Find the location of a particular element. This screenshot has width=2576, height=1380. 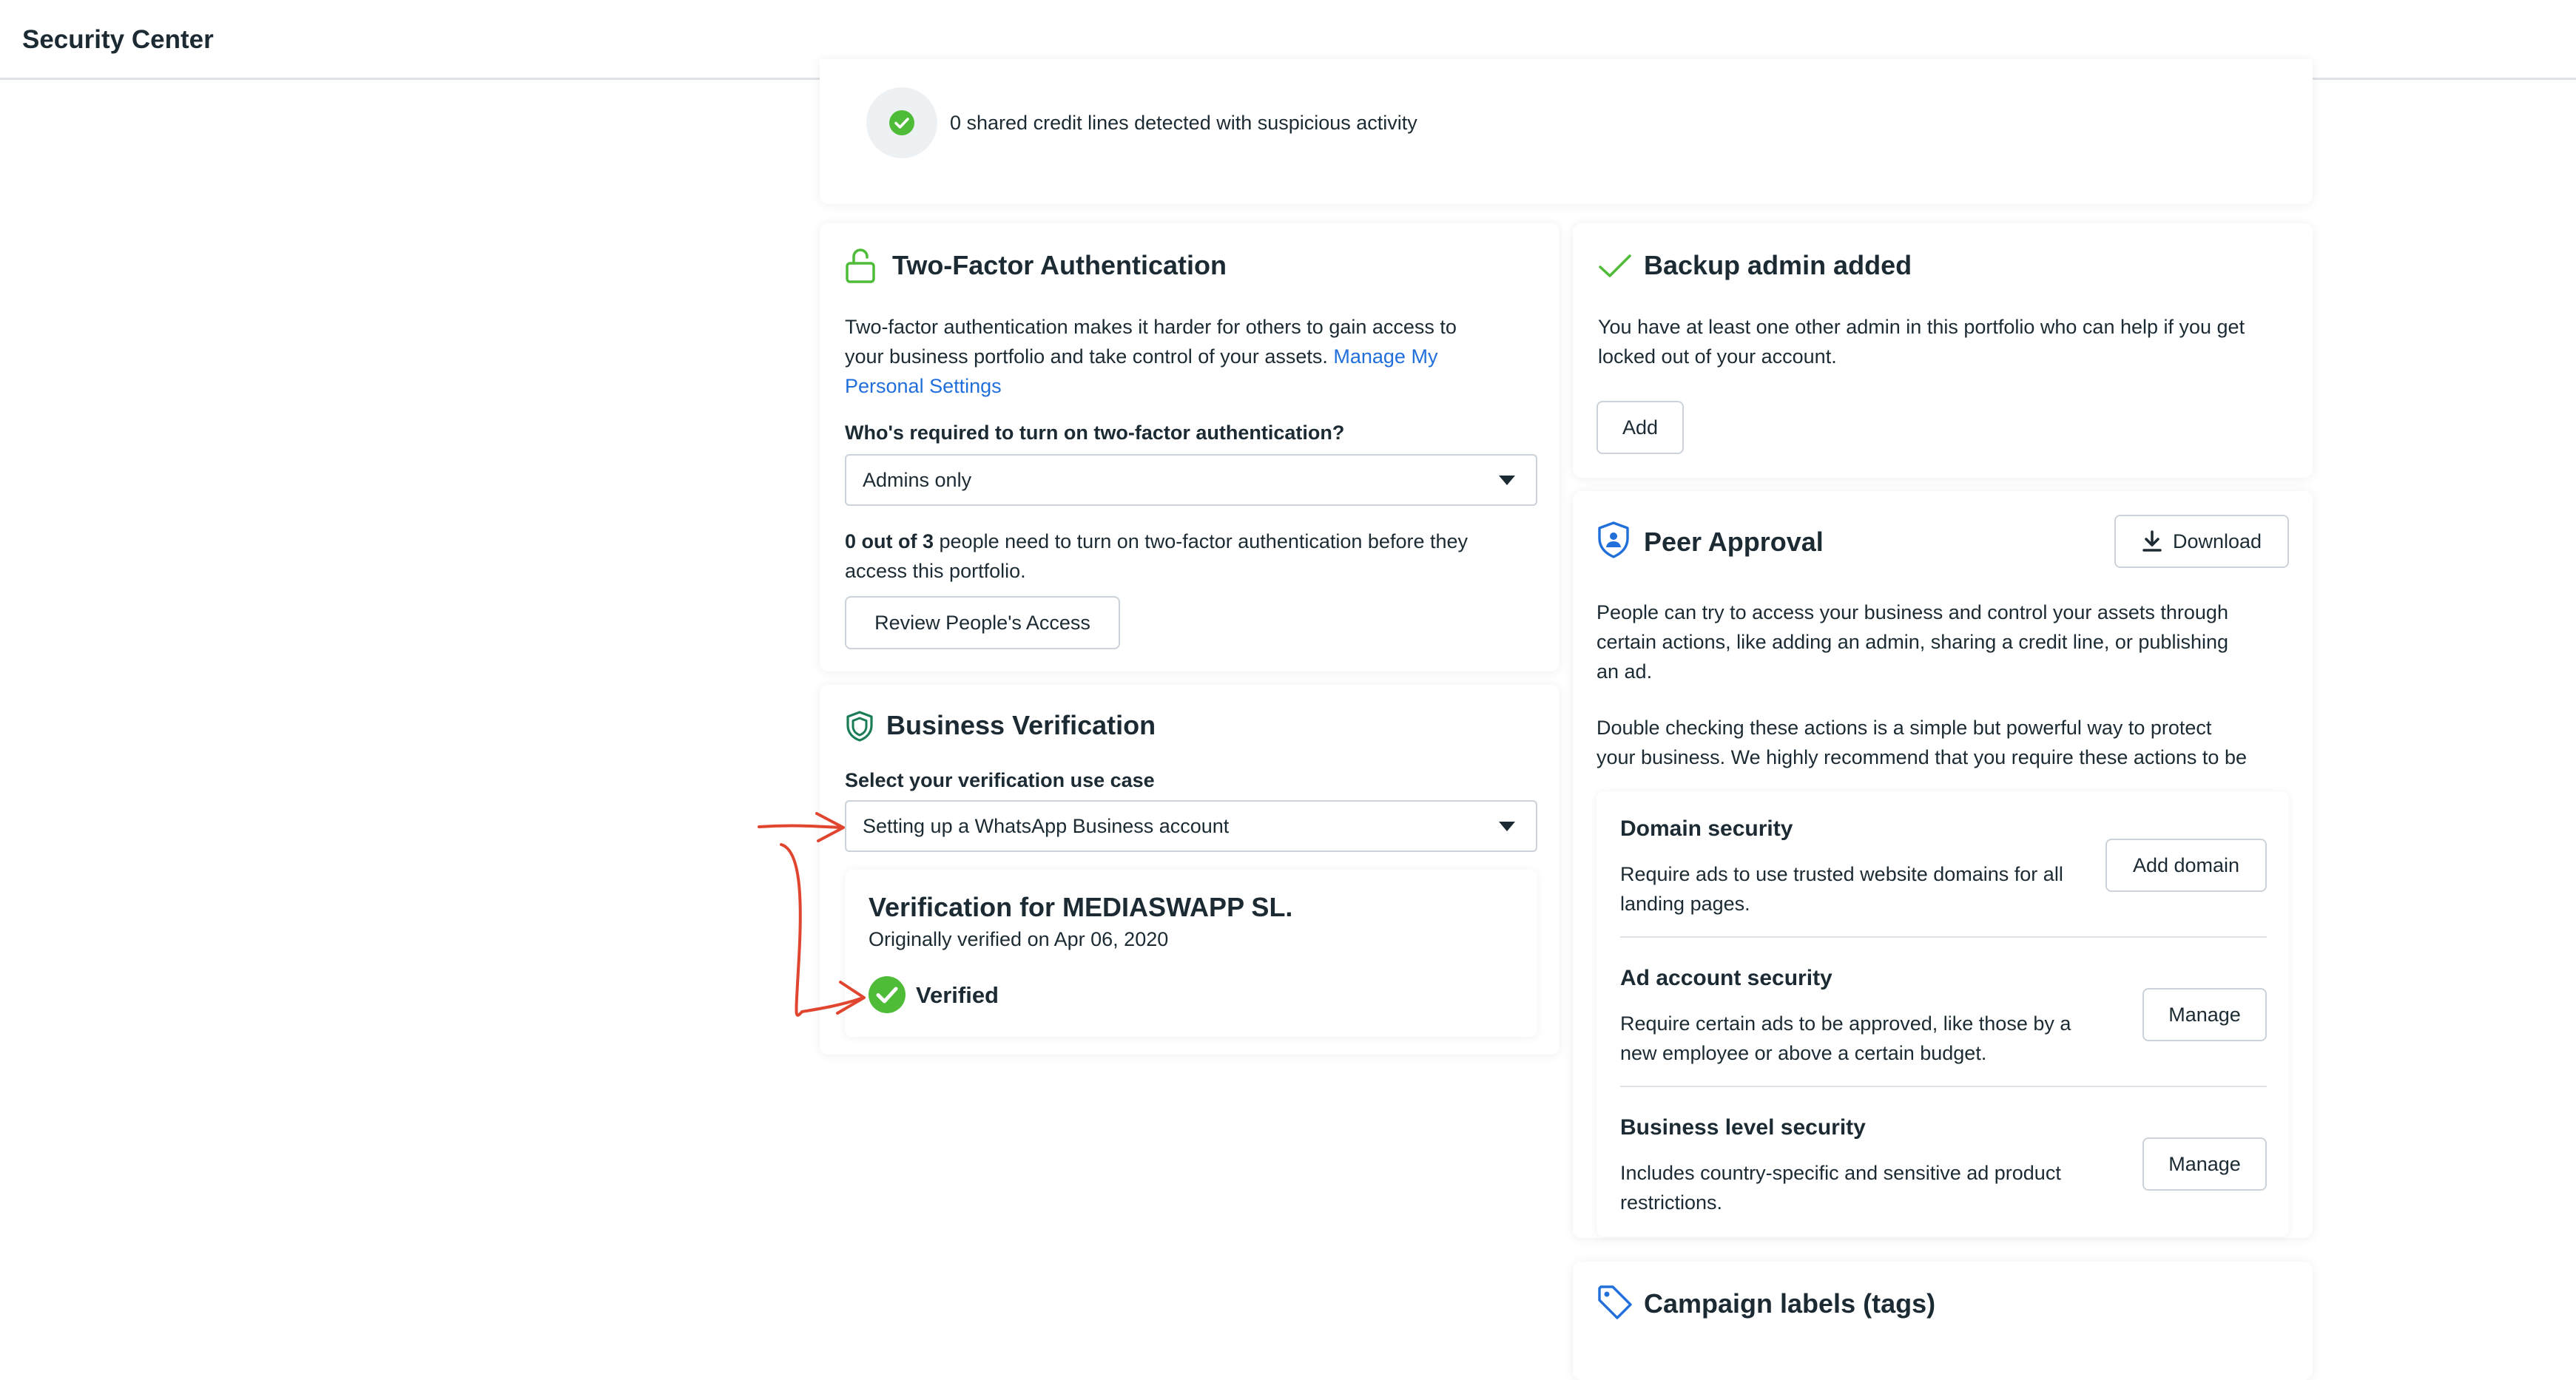

check-circle-icon-wrap is located at coordinates (901, 123).